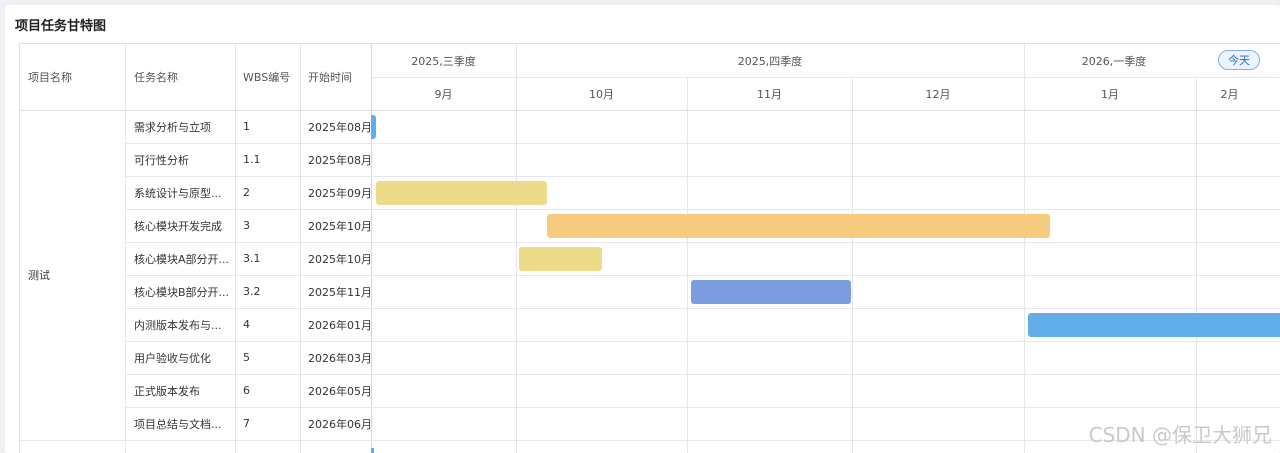  Describe the element at coordinates (339, 424) in the screenshot. I see `start-time-cell: 2026年06月` at that location.